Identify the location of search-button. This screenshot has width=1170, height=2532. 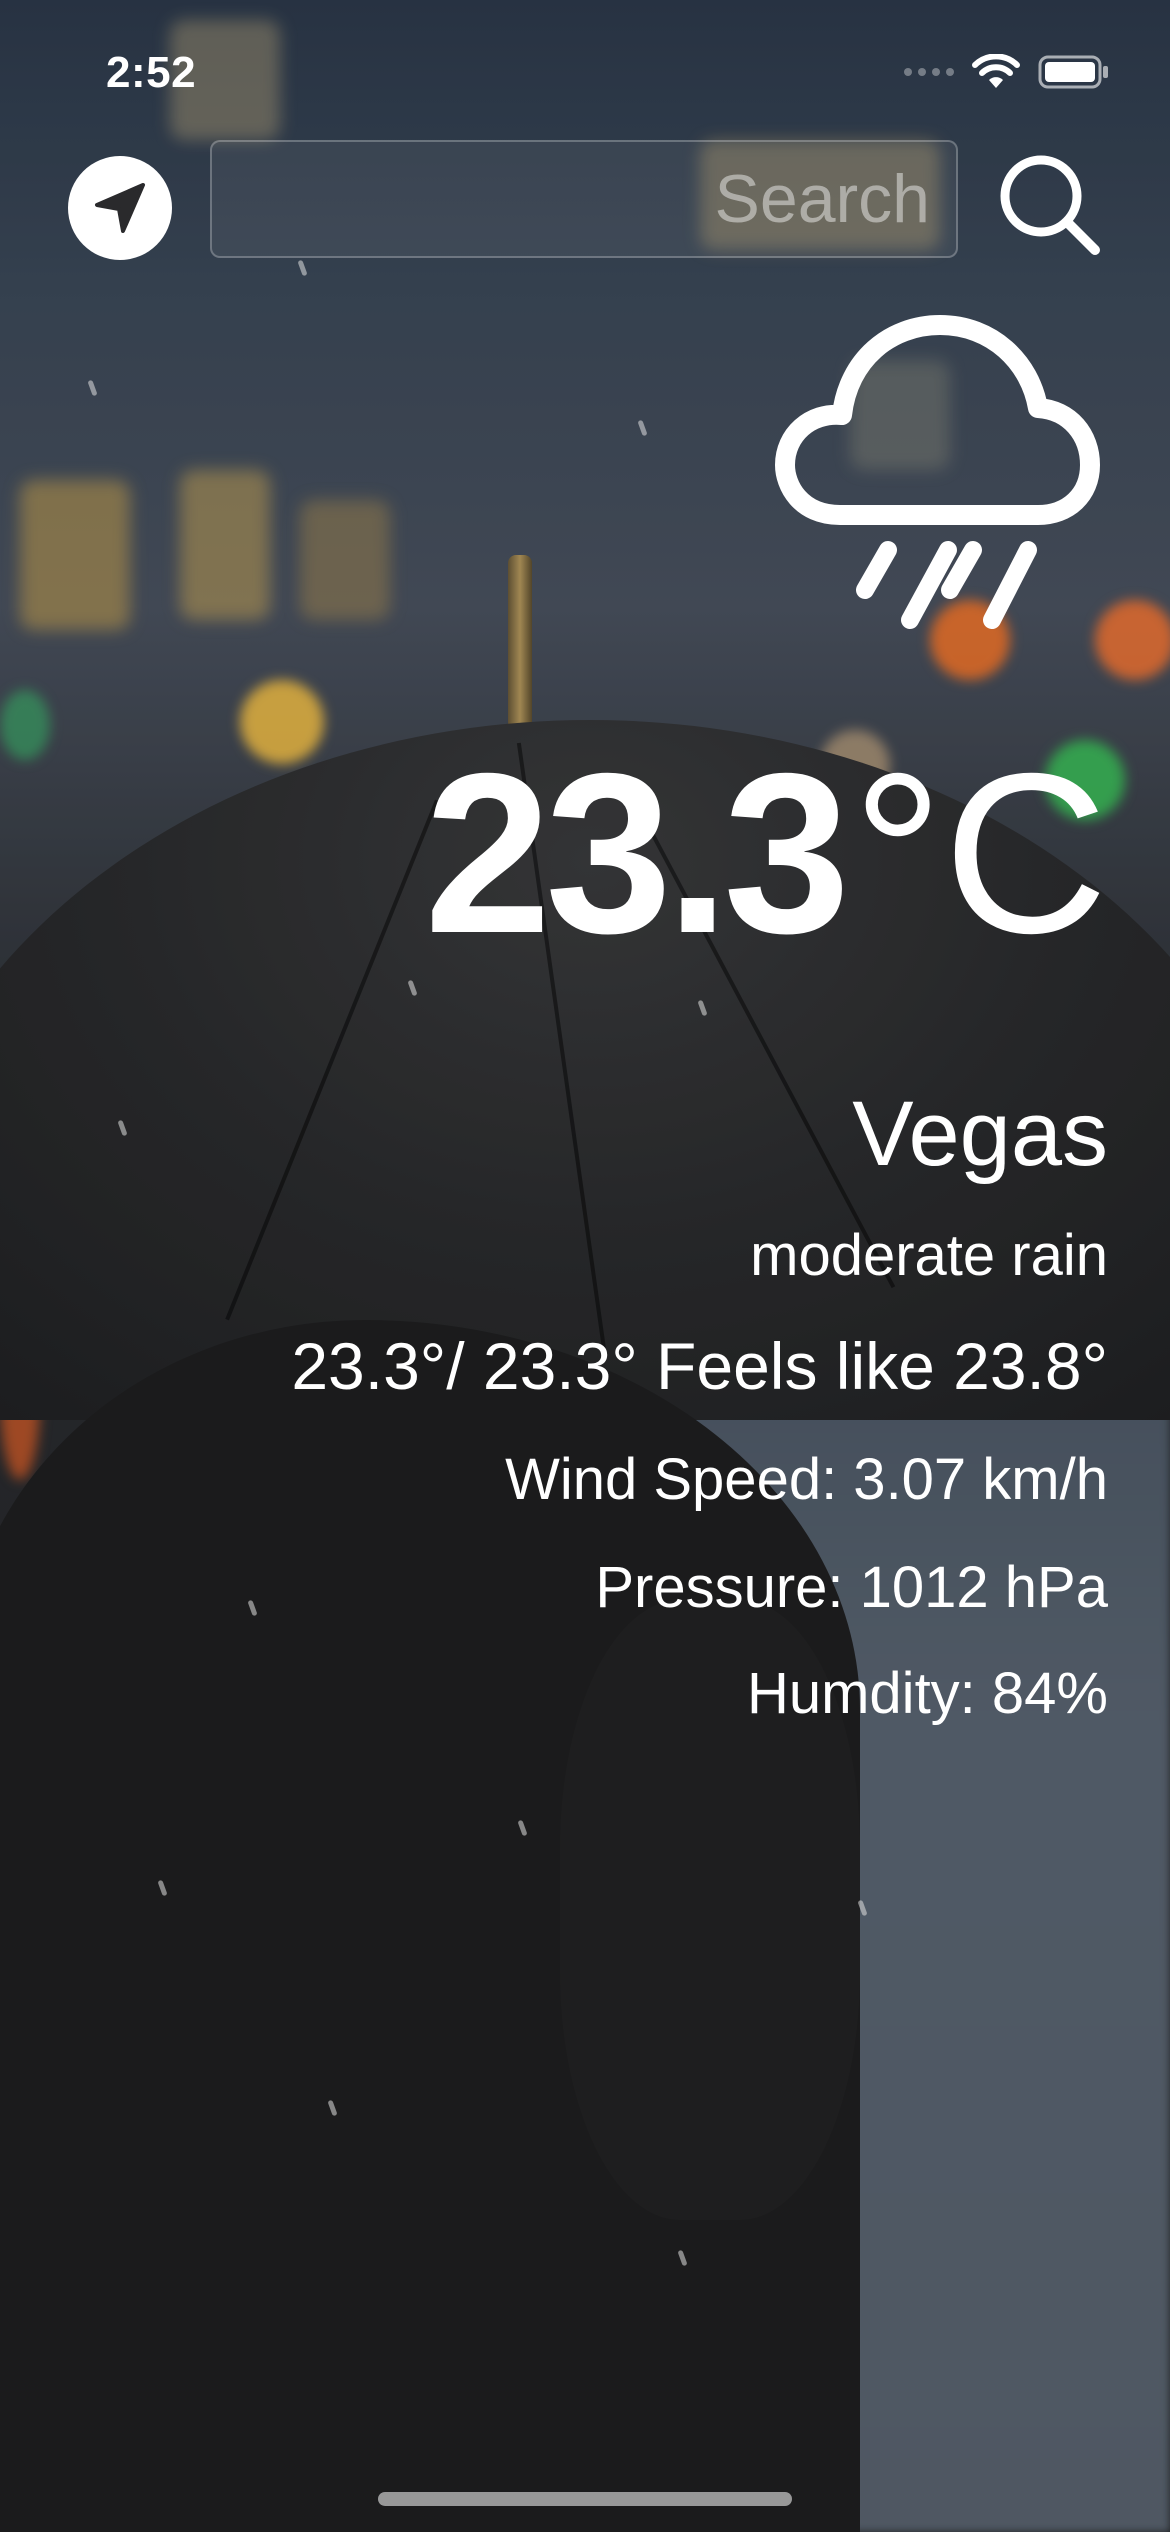
(1051, 206).